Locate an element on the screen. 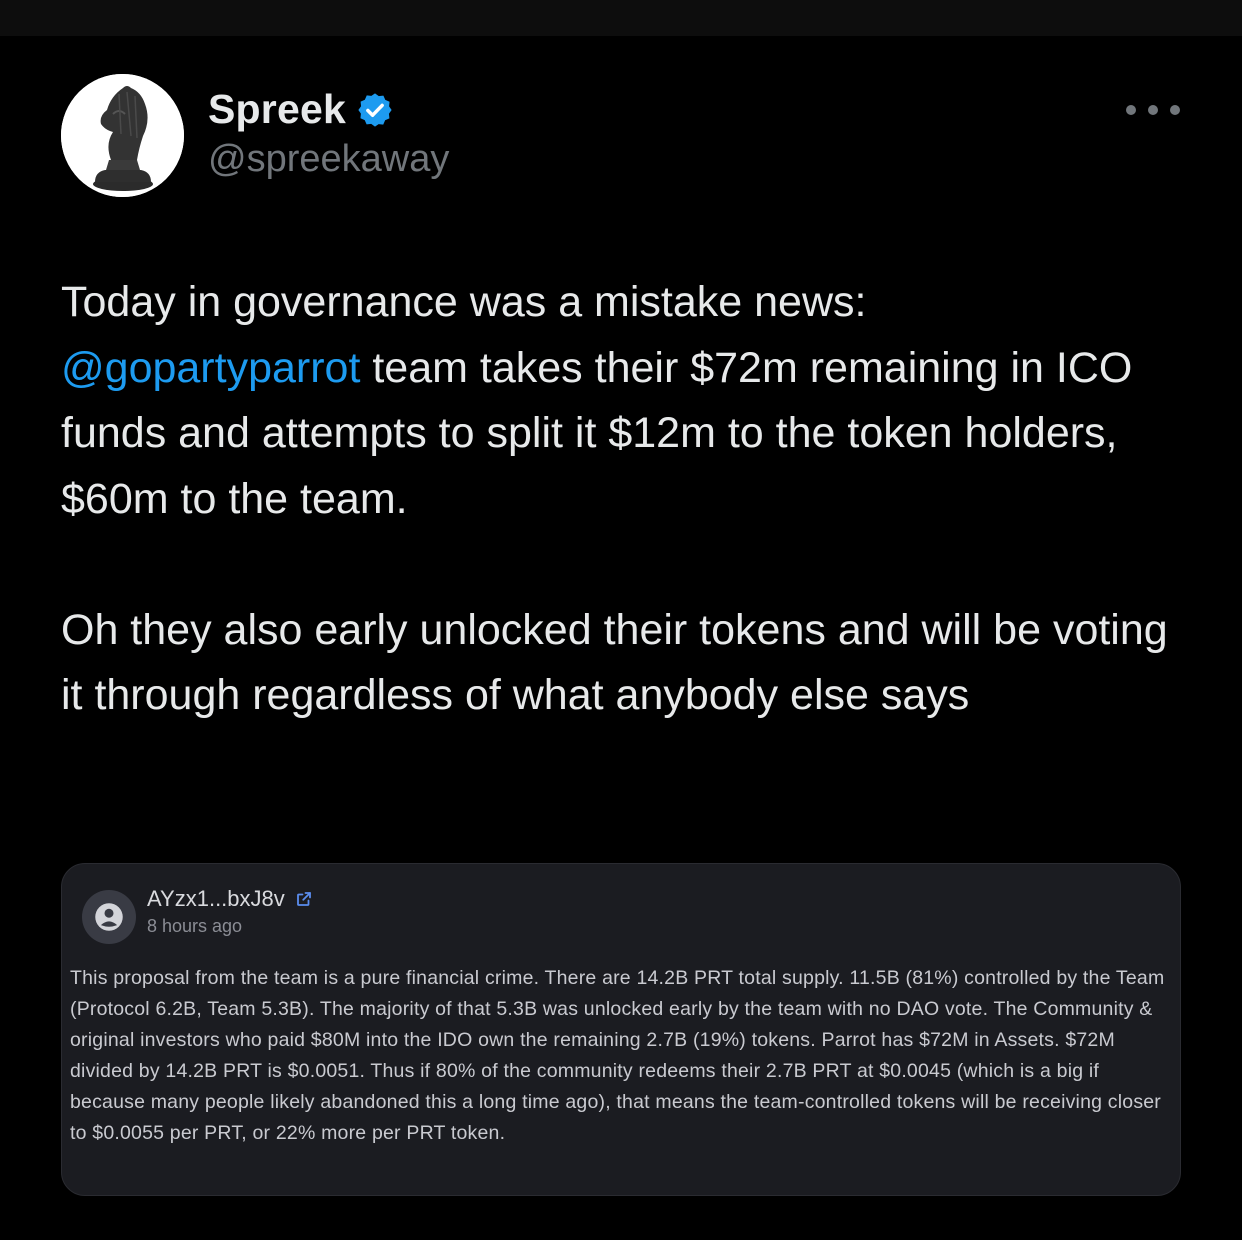 Image resolution: width=1242 pixels, height=1240 pixels. card-avatar is located at coordinates (109, 917).